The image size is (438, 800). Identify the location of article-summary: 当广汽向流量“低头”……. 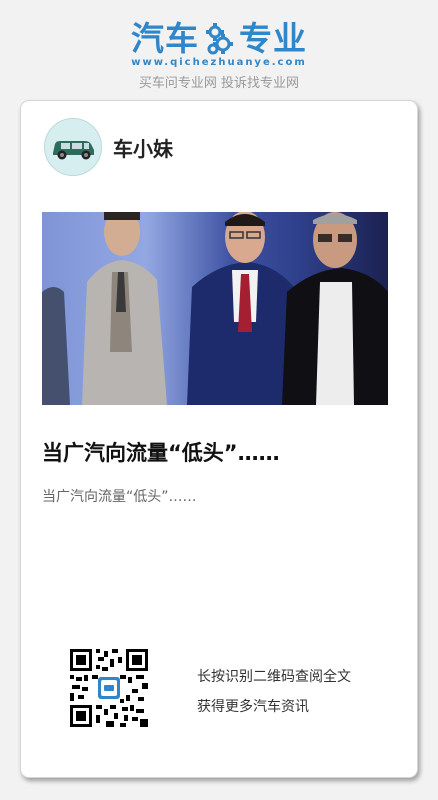
(119, 497).